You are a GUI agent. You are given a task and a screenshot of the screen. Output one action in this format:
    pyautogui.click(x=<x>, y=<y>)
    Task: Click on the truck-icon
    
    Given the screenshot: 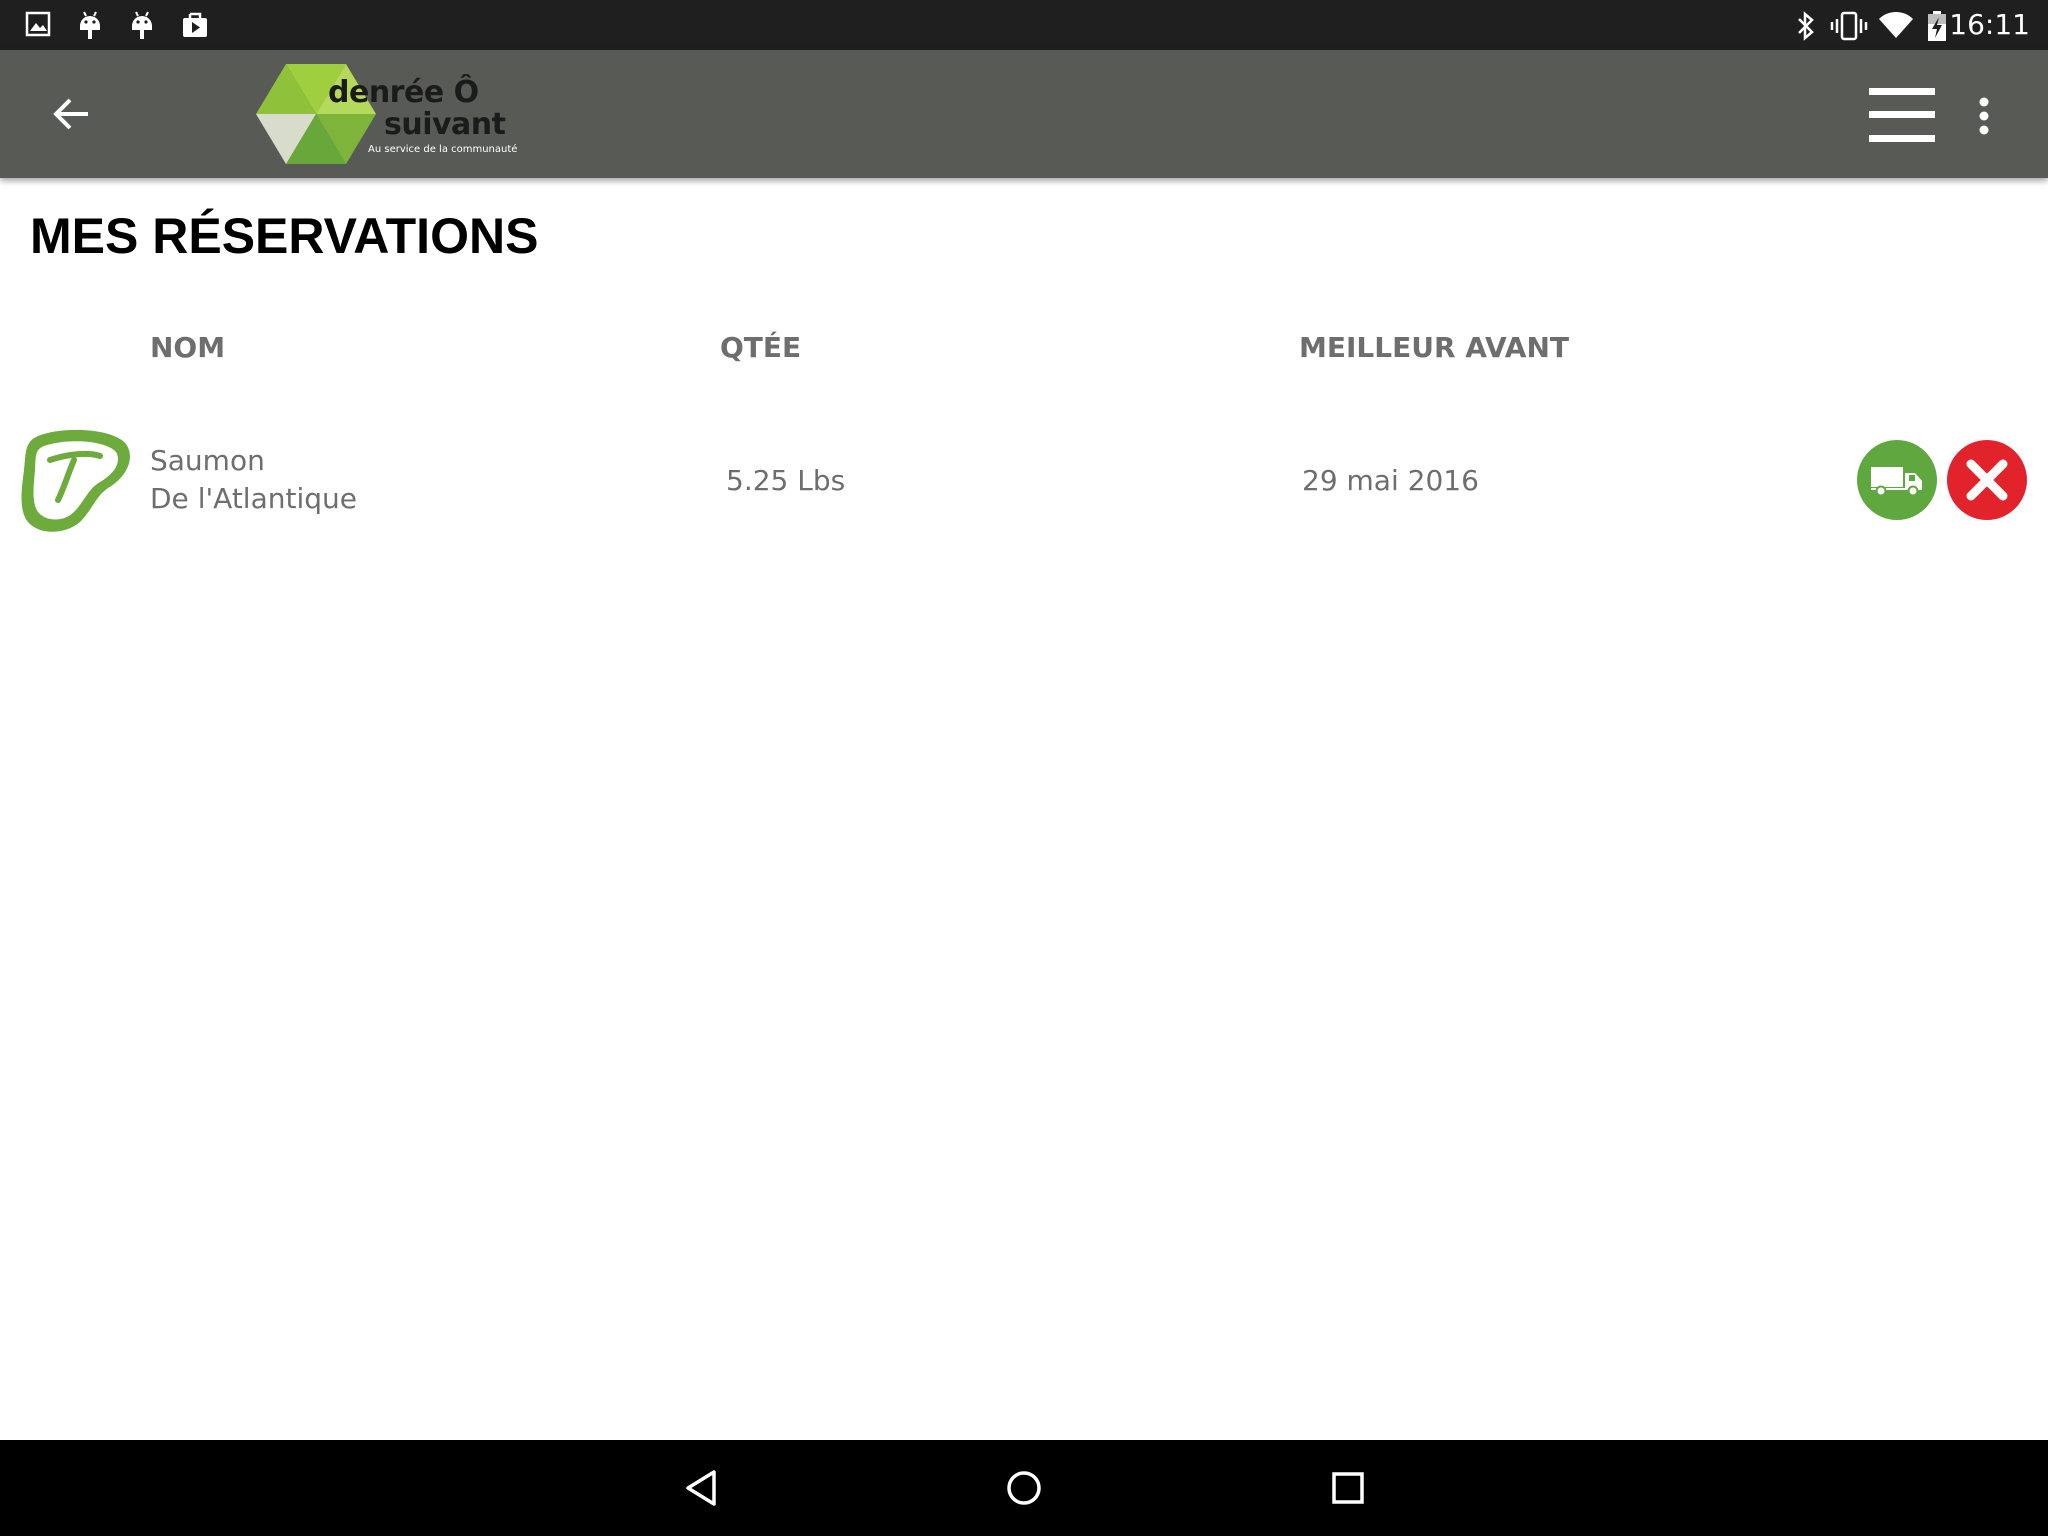 What is the action you would take?
    pyautogui.click(x=1896, y=482)
    